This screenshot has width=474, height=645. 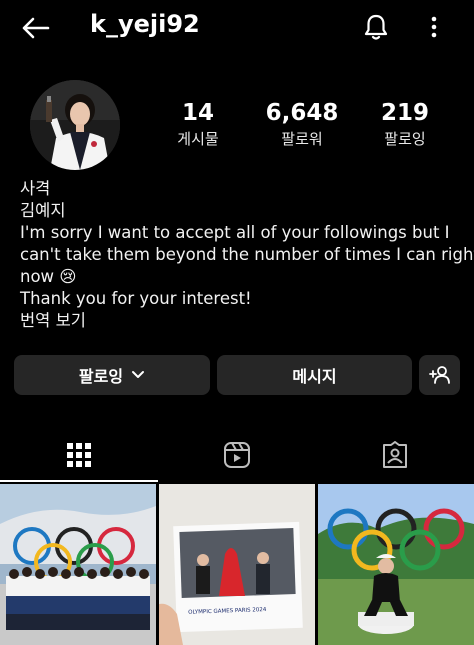 I want to click on suggested-accounts-button, so click(x=439, y=375).